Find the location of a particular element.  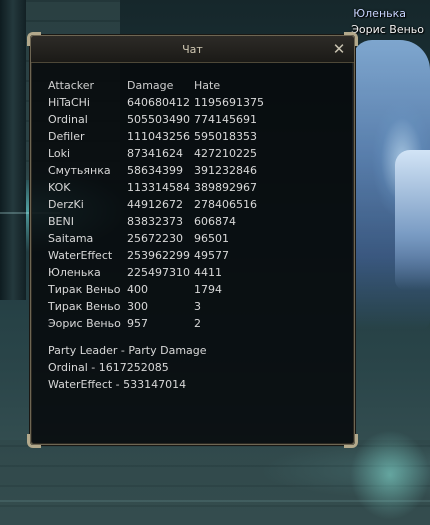

party-line: Ordinal - 1617252085 is located at coordinates (108, 367).